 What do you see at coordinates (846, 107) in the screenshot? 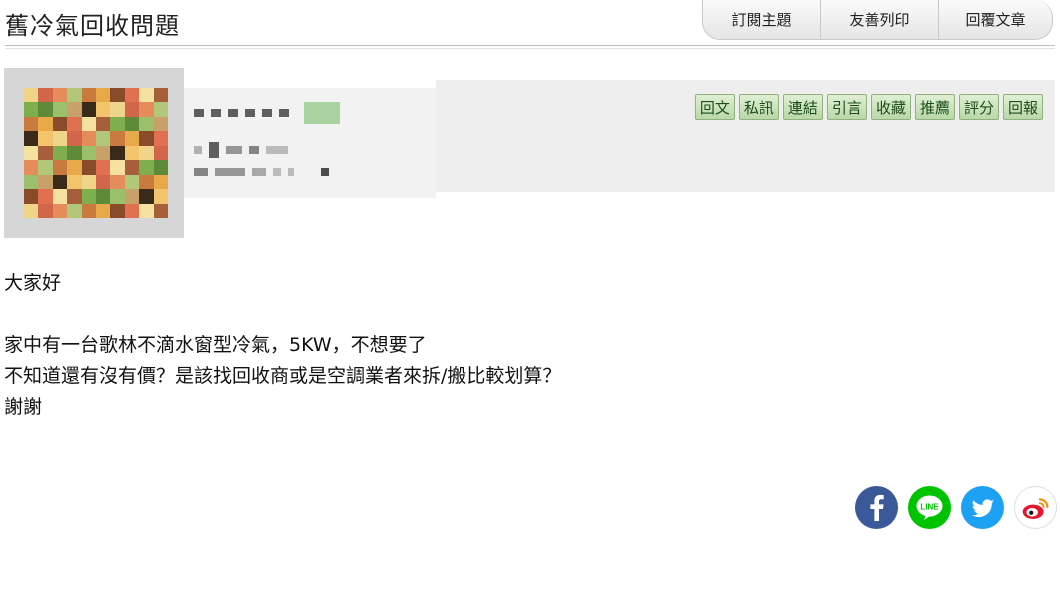
I see `quote-button: 引言` at bounding box center [846, 107].